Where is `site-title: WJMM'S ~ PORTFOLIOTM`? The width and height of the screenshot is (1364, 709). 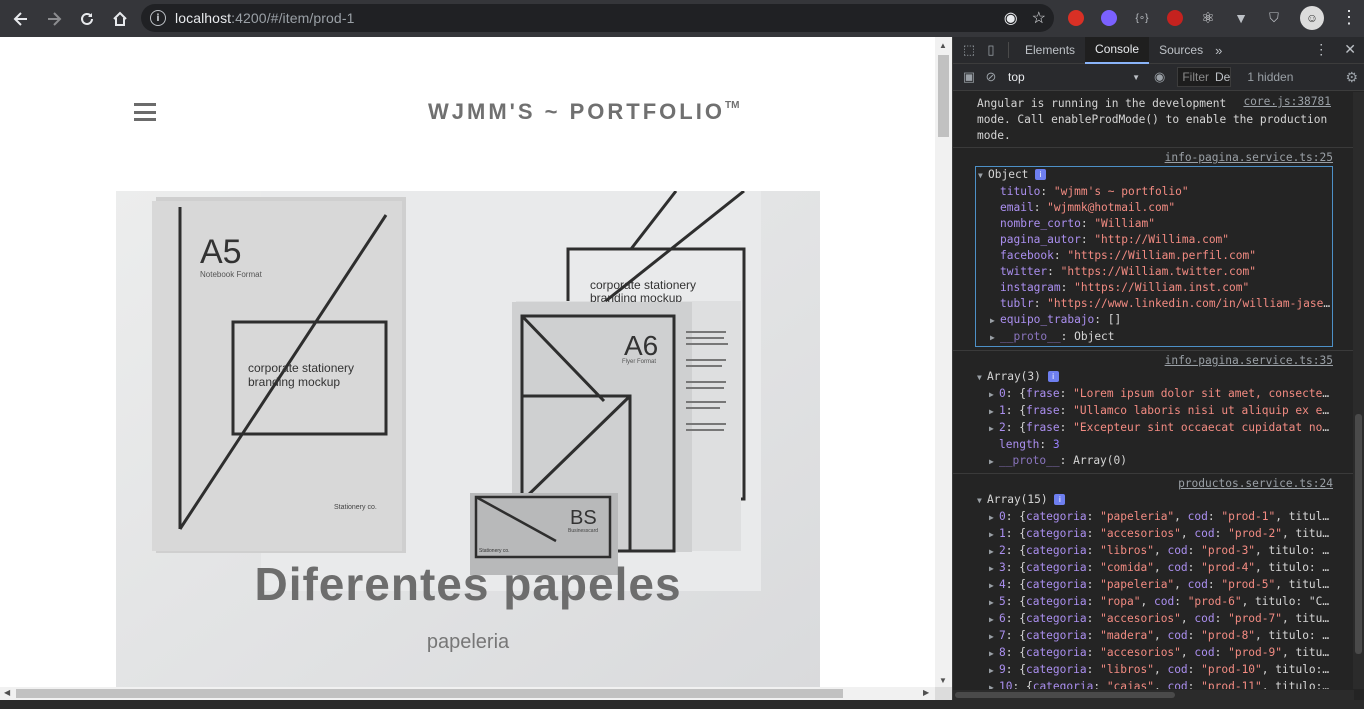
site-title: WJMM'S ~ PORTFOLIOTM is located at coordinates (583, 112).